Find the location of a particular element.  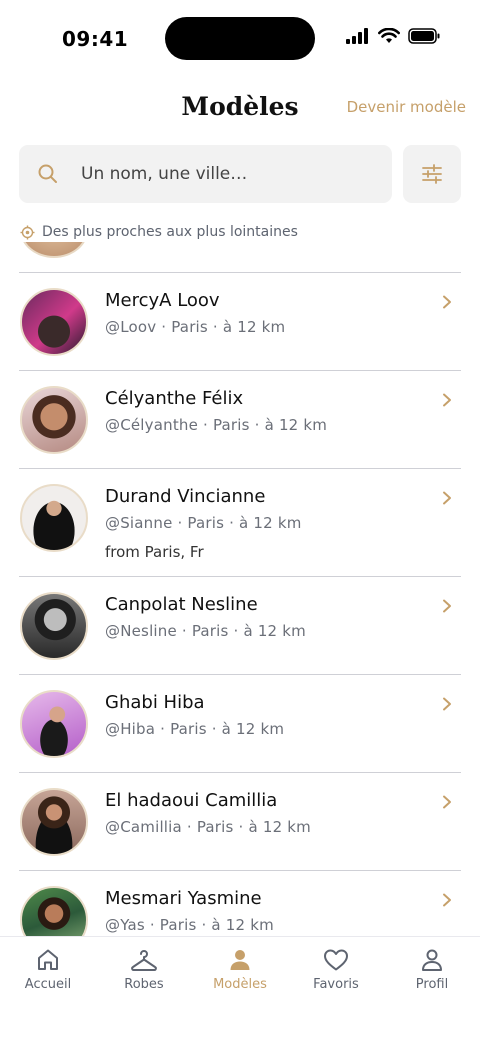

sort-option: Des plus proches aux plus lointaines is located at coordinates (159, 232).